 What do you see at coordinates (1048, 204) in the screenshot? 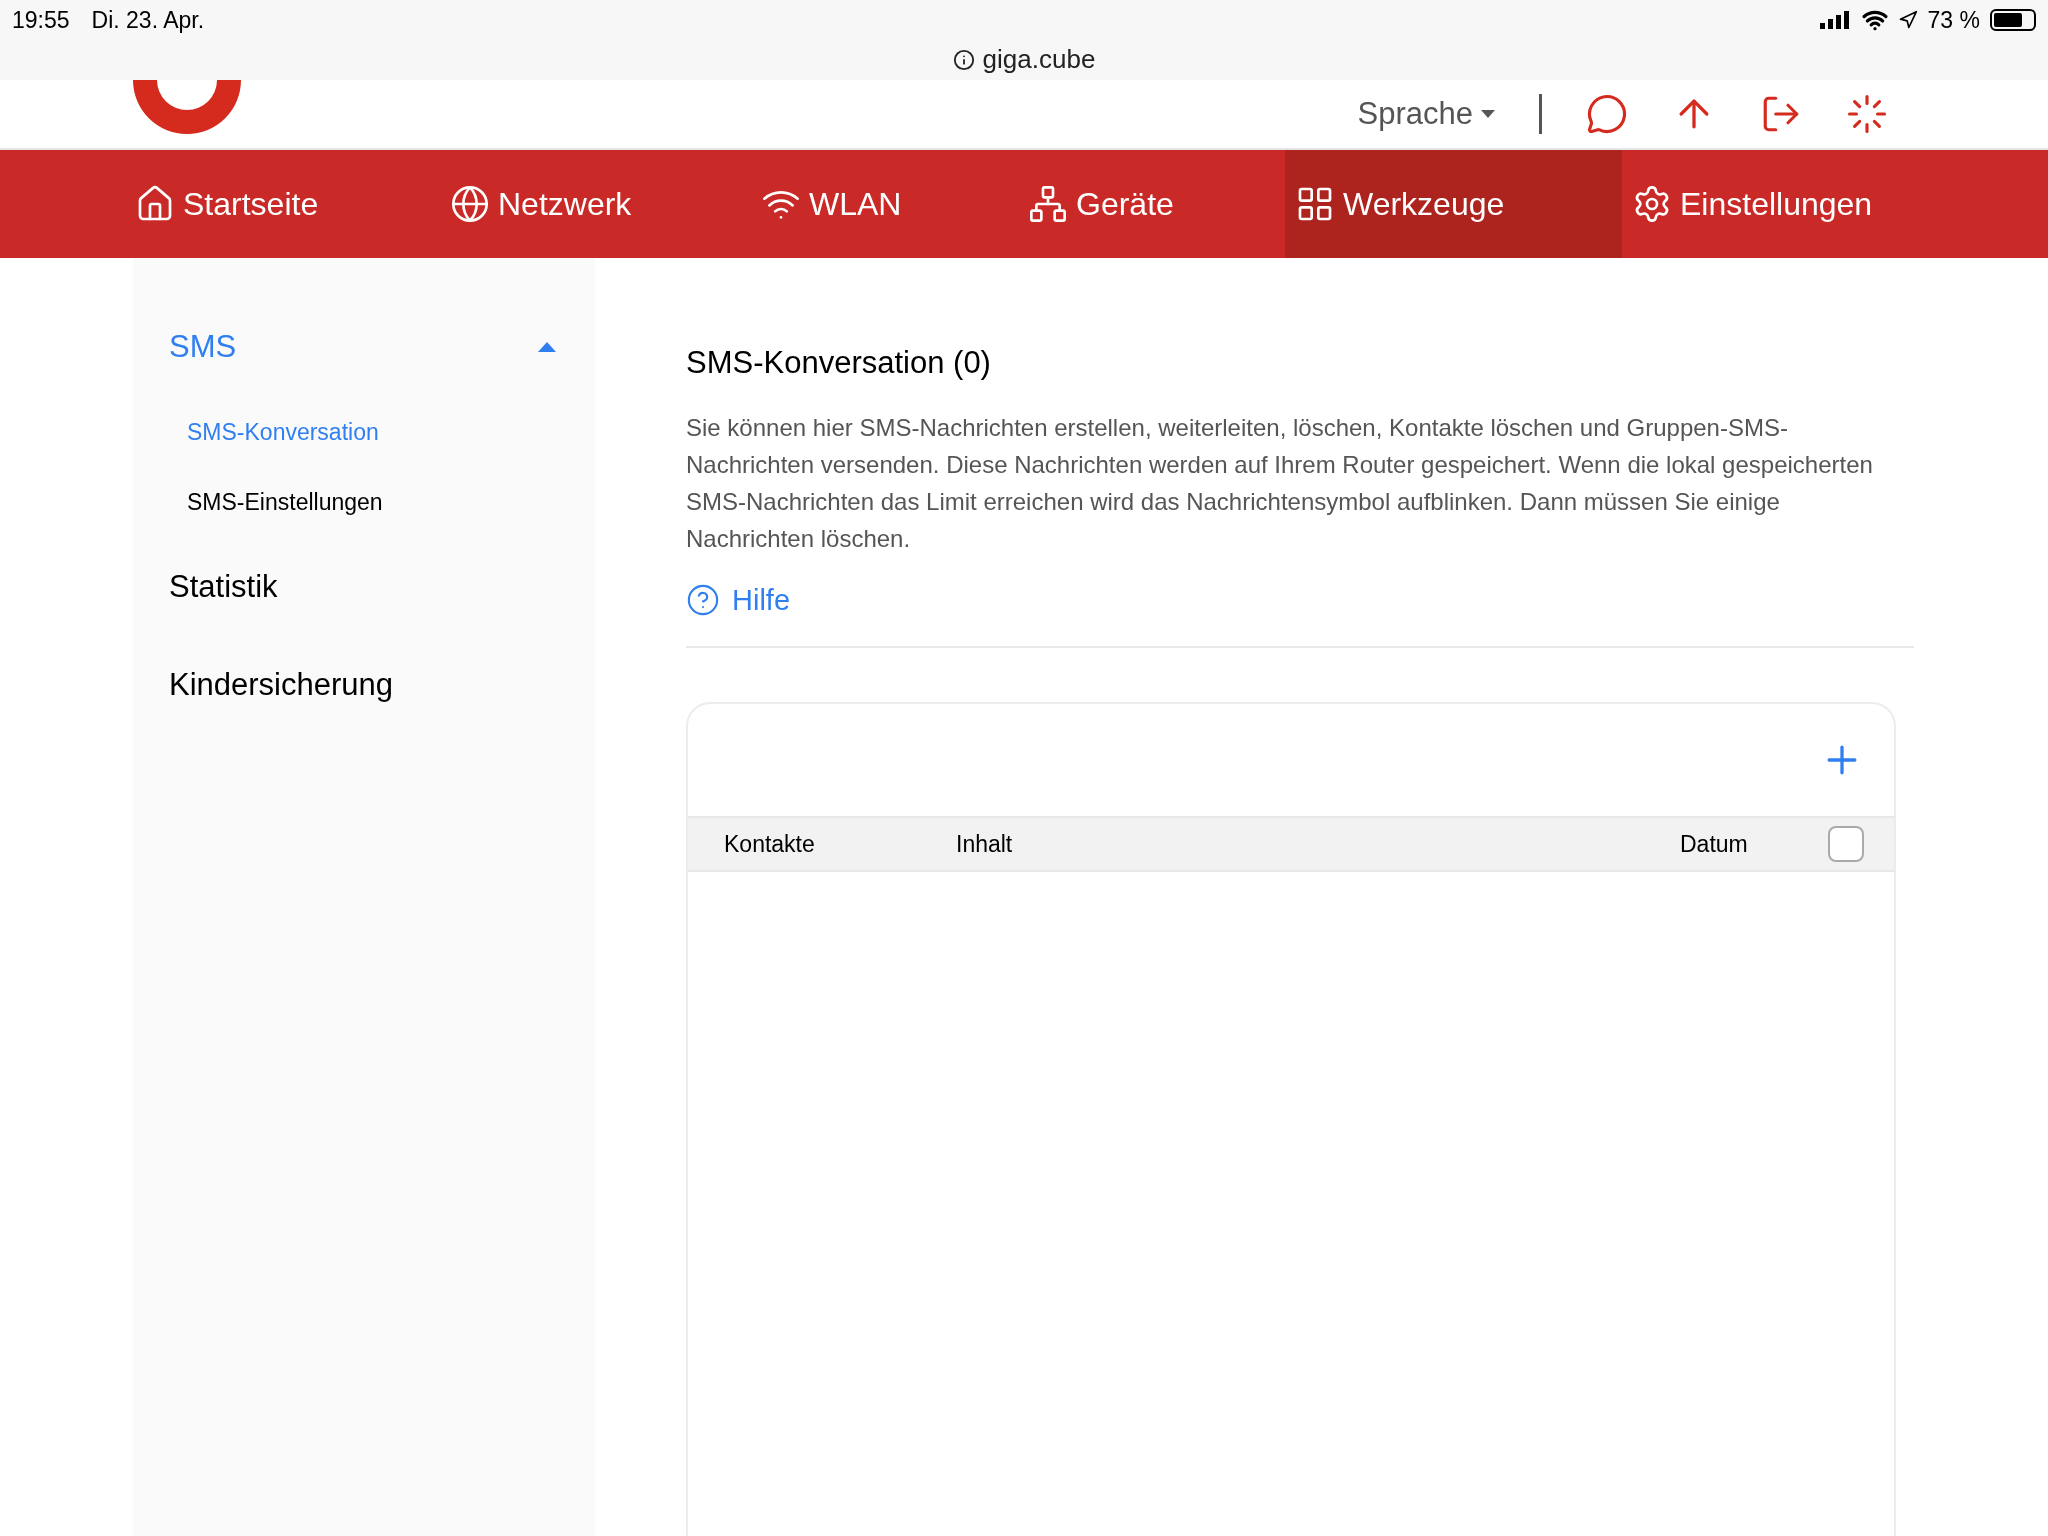
I see `devices-icon` at bounding box center [1048, 204].